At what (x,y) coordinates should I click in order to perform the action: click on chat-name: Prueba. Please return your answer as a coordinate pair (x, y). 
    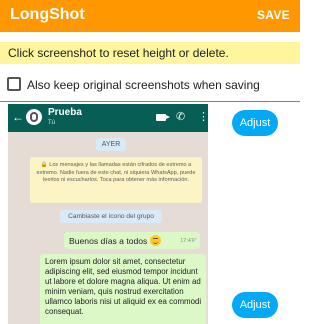
    Looking at the image, I should click on (65, 112).